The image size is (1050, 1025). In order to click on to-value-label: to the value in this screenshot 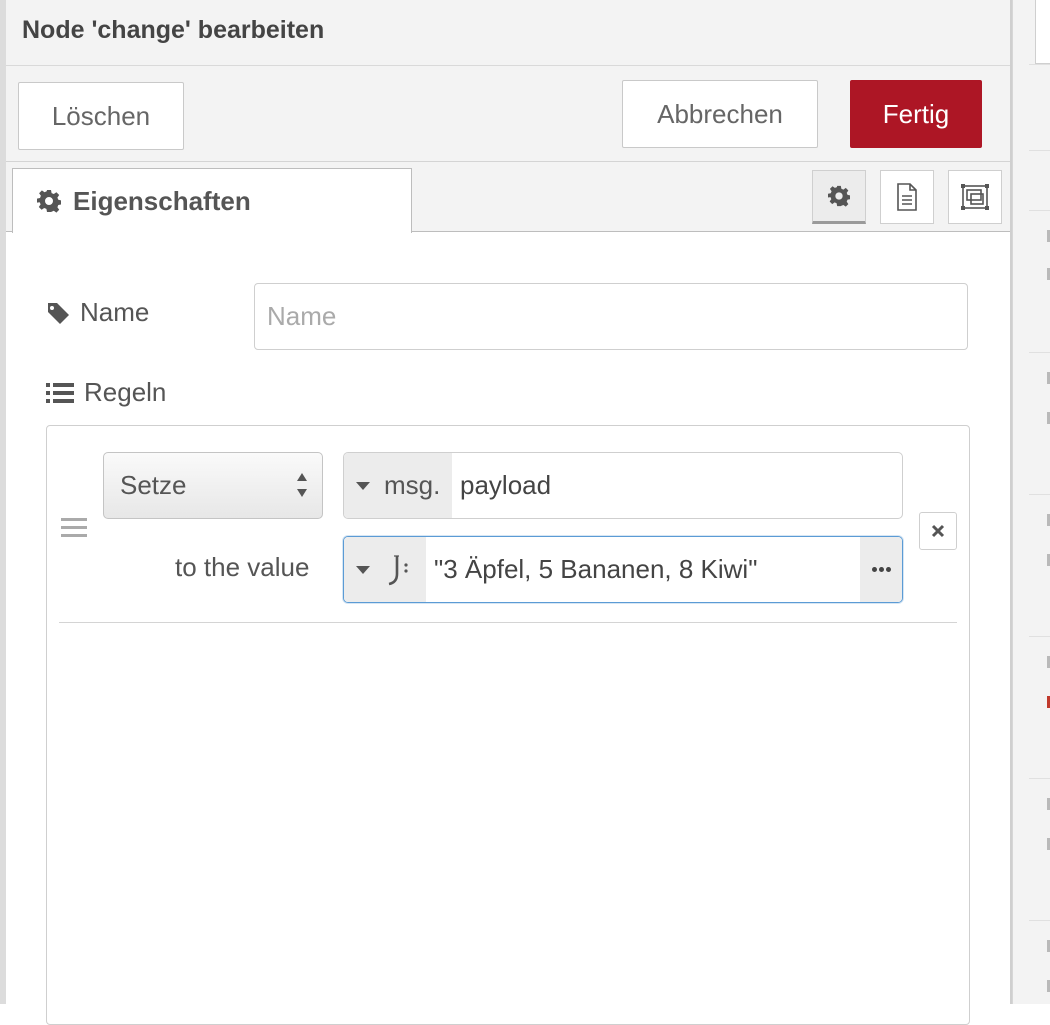, I will do `click(242, 567)`.